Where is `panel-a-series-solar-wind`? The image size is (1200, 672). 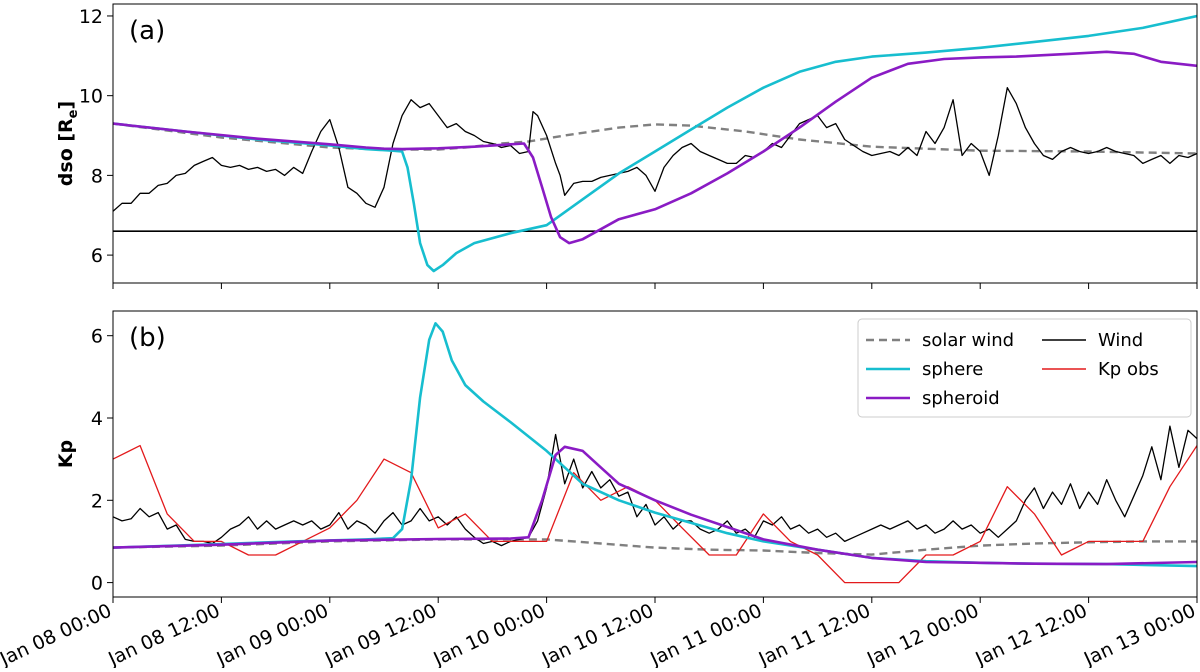 panel-a-series-solar-wind is located at coordinates (655, 138).